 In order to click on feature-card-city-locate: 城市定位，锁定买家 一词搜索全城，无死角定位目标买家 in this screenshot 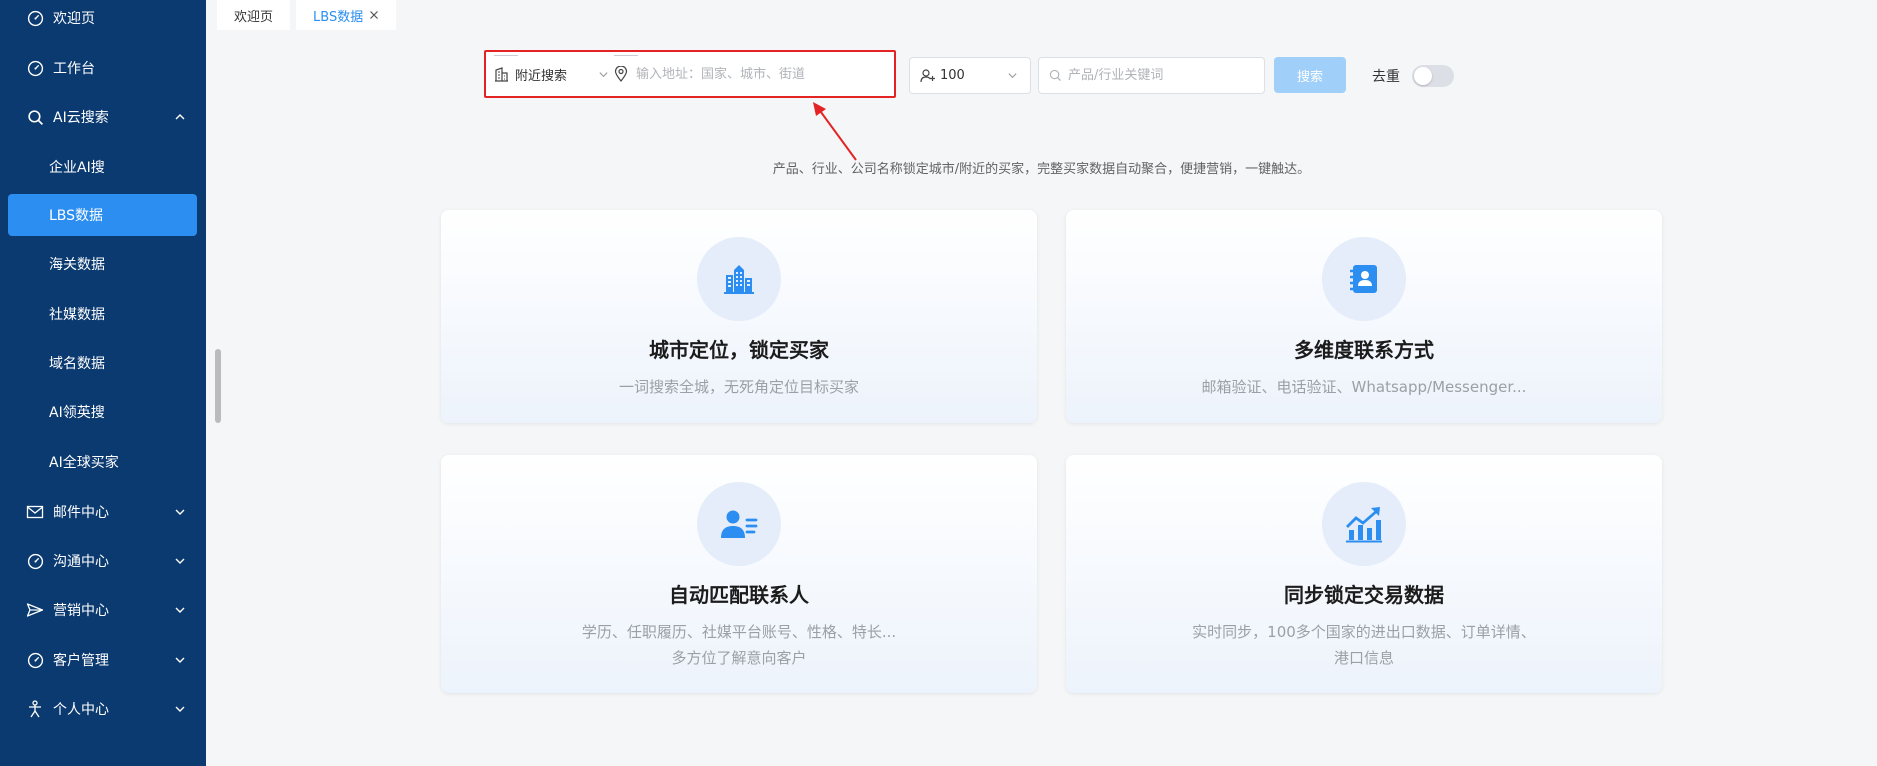, I will do `click(739, 316)`.